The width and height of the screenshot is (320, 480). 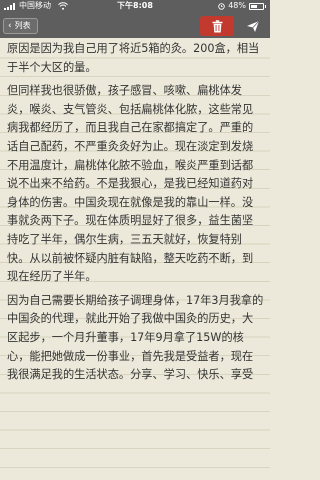 What do you see at coordinates (135, 6) in the screenshot?
I see `status-bar: 中国移动 下午8:08 48%` at bounding box center [135, 6].